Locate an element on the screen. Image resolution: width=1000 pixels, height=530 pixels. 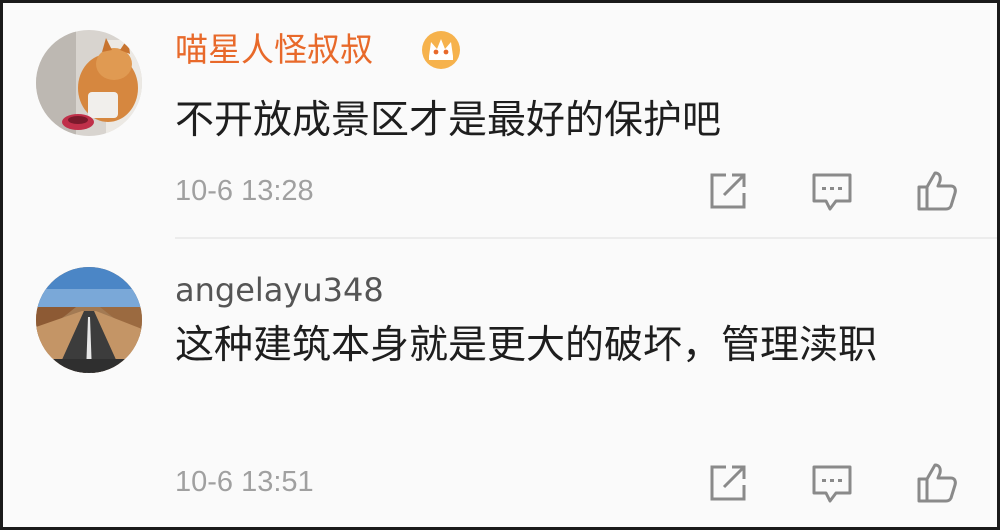
timestamp: 10-6 13:51 is located at coordinates (244, 482).